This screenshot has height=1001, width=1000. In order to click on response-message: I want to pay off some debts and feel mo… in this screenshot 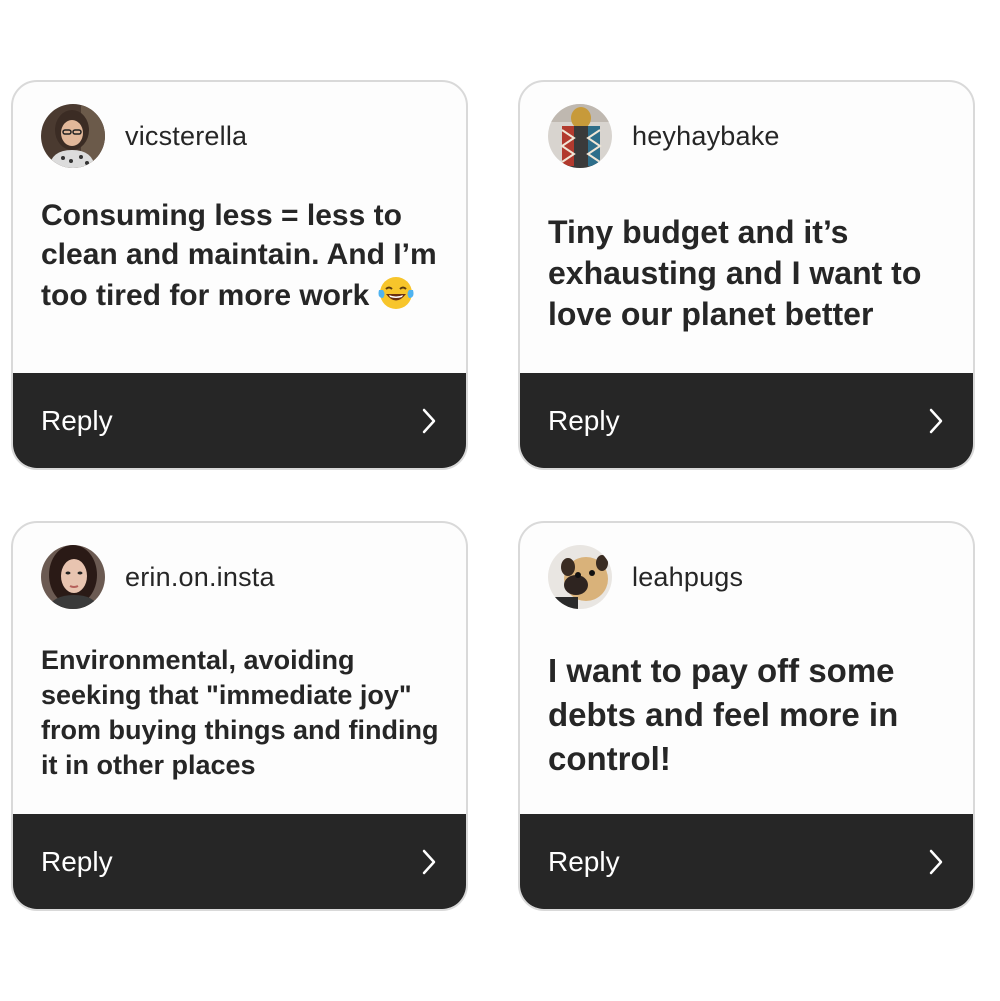, I will do `click(723, 714)`.